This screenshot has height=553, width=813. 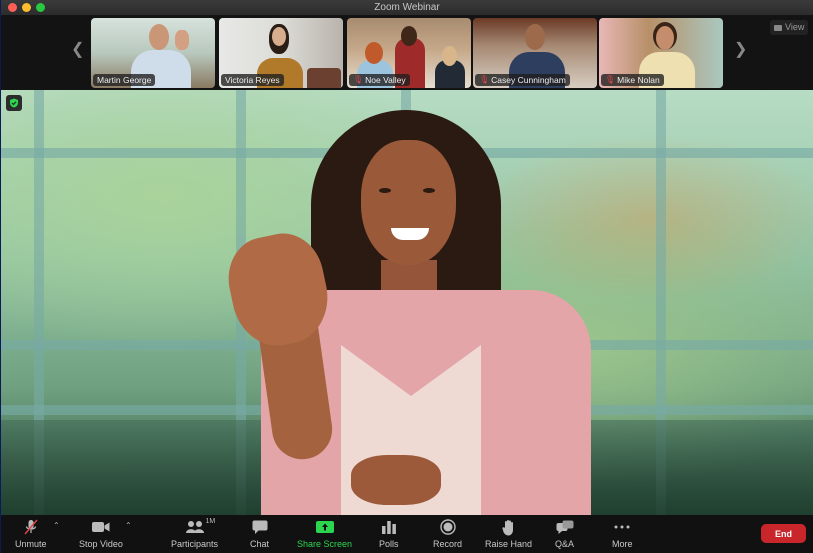 I want to click on raise-hand-icon, so click(x=508, y=527).